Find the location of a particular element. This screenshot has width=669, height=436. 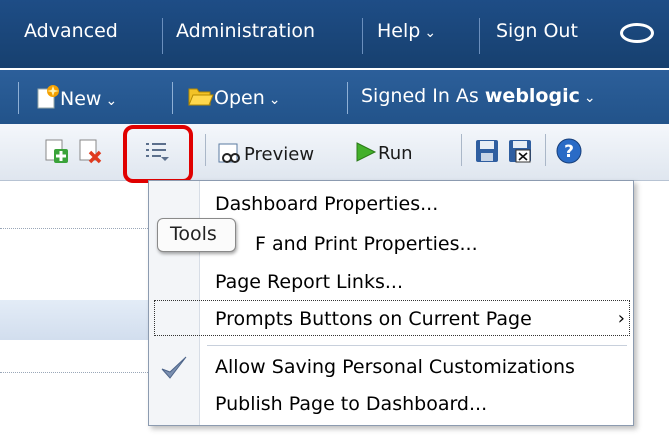

save-icon is located at coordinates (487, 151).